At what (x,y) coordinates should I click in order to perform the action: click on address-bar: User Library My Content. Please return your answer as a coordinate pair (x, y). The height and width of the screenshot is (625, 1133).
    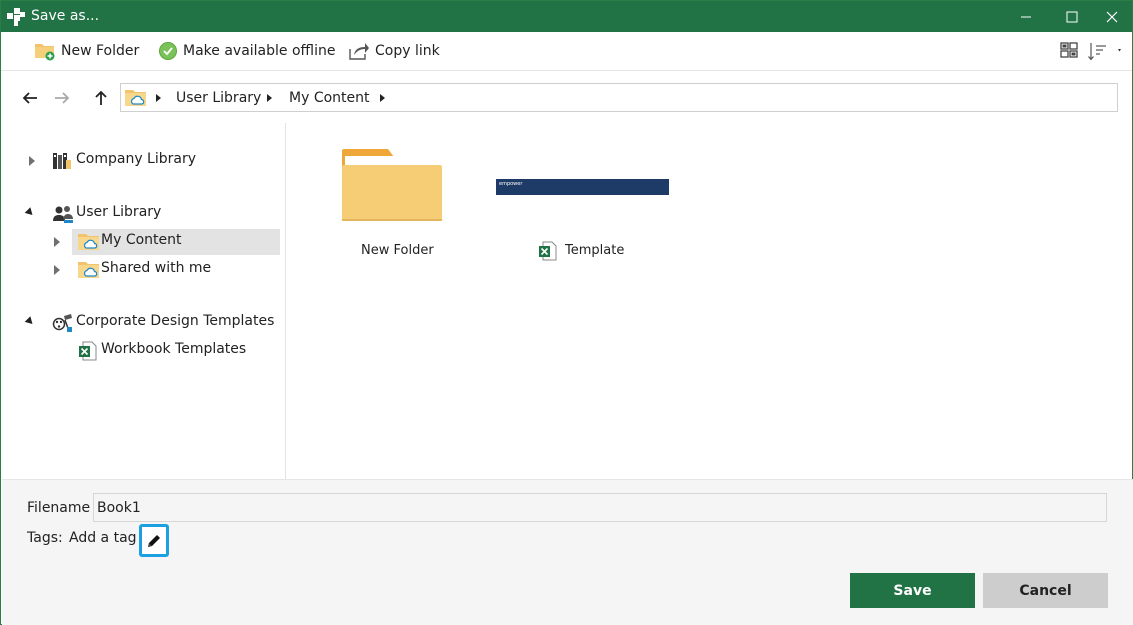
    Looking at the image, I should click on (619, 97).